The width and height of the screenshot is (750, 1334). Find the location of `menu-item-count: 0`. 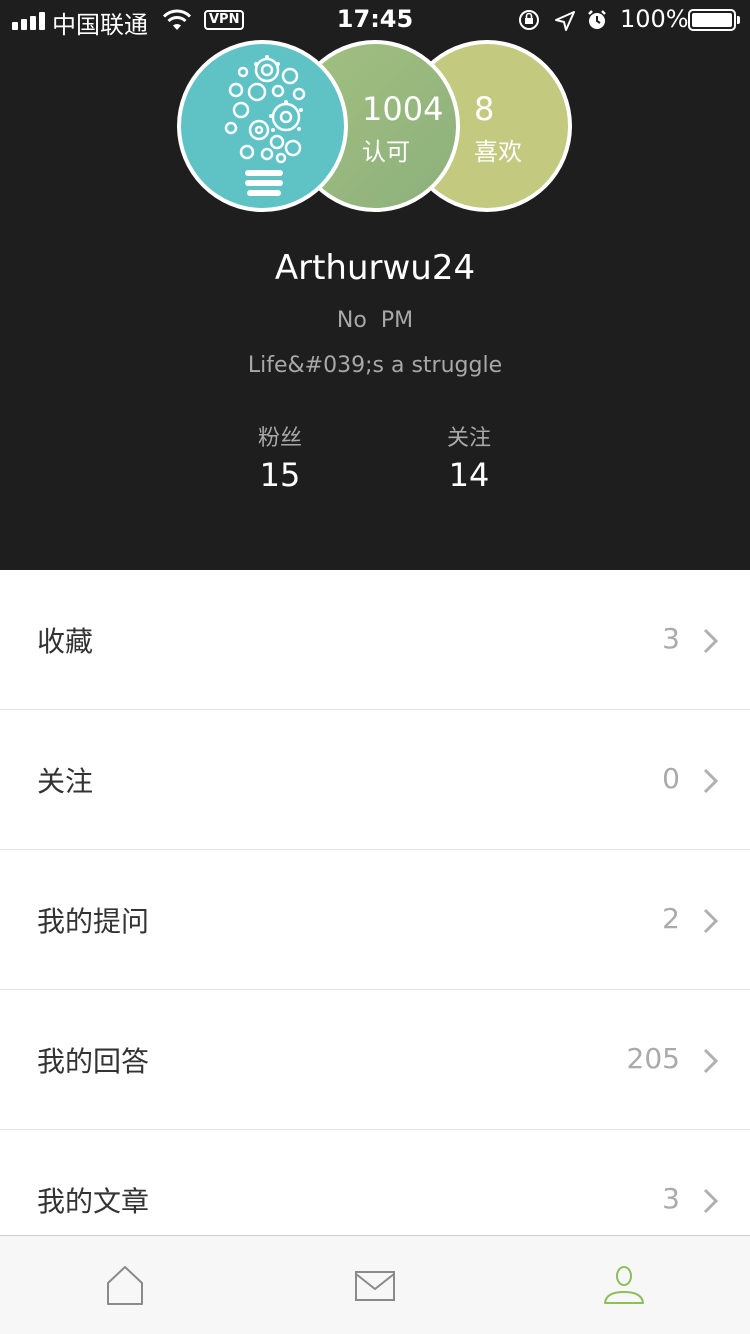

menu-item-count: 0 is located at coordinates (671, 778).